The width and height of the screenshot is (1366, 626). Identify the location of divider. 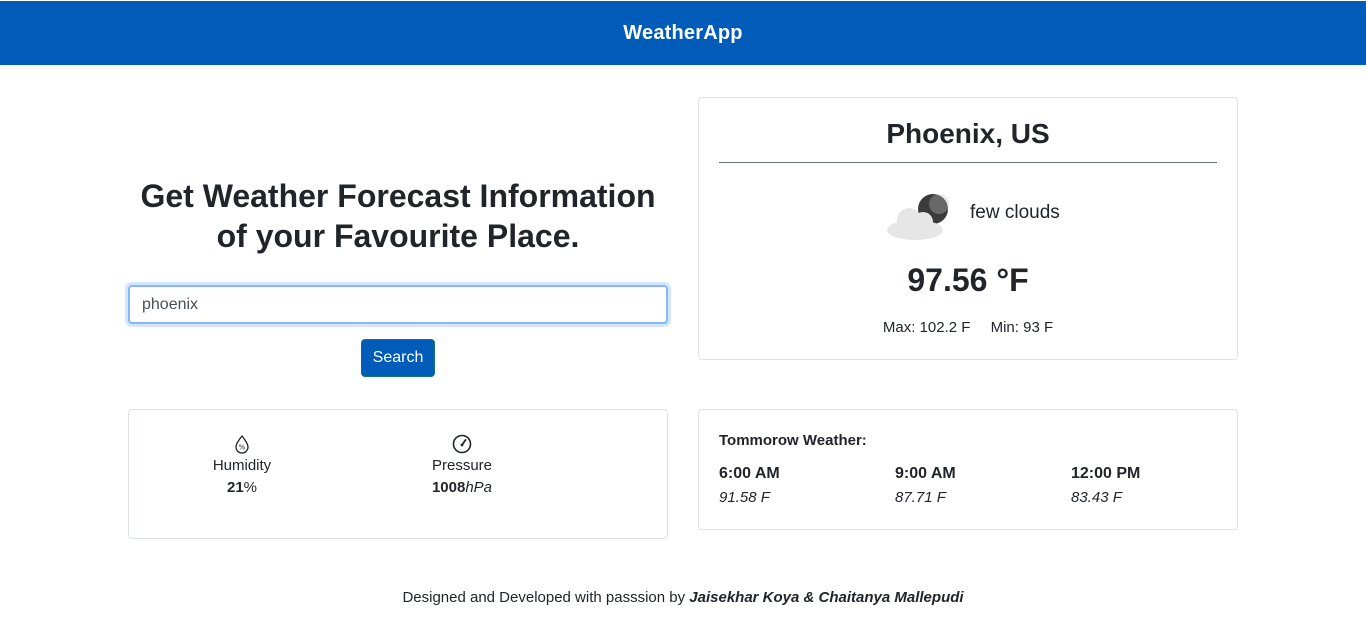
(968, 162).